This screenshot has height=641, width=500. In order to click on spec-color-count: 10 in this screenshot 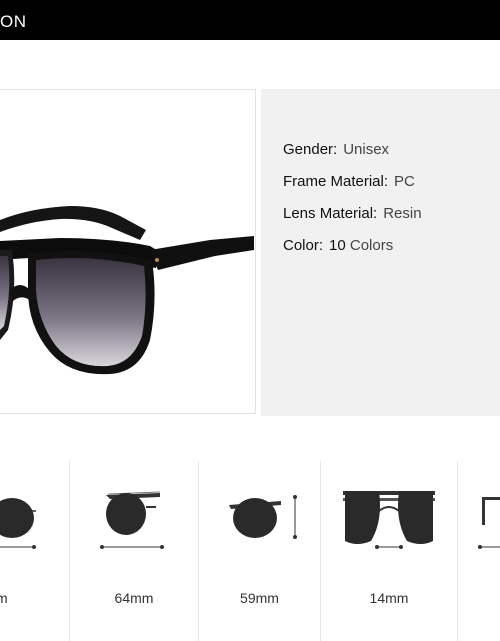, I will do `click(337, 245)`.